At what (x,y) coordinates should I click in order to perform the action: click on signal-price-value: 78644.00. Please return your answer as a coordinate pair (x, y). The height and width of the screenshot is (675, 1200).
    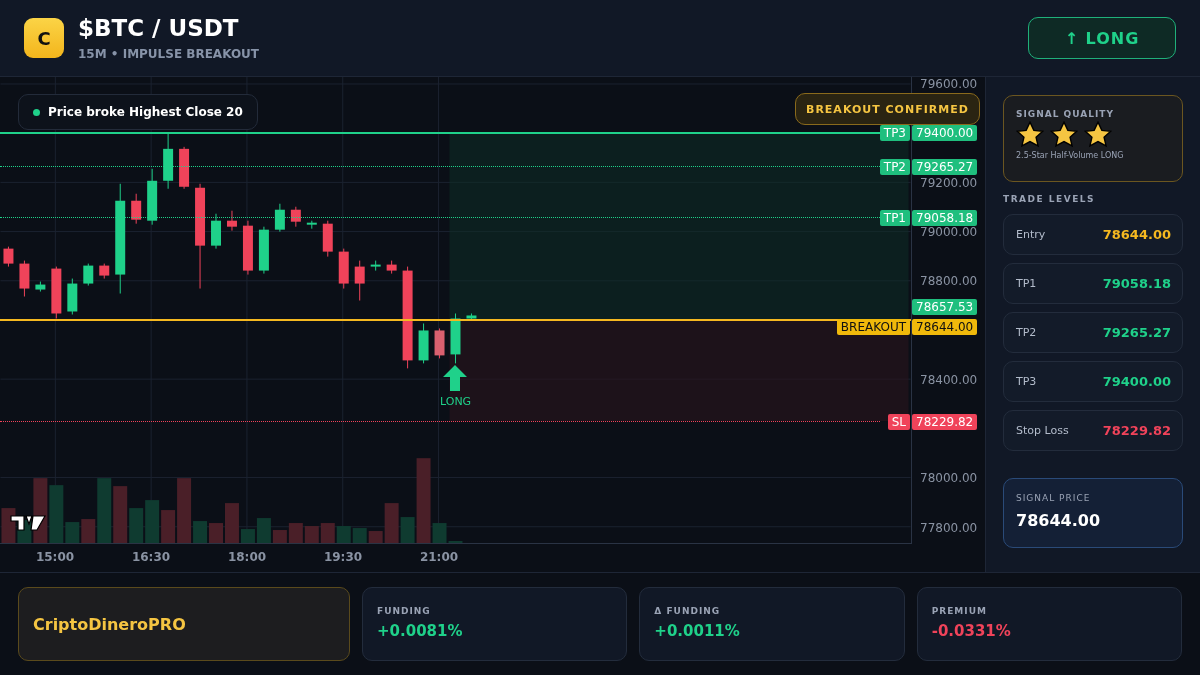
    Looking at the image, I should click on (1058, 520).